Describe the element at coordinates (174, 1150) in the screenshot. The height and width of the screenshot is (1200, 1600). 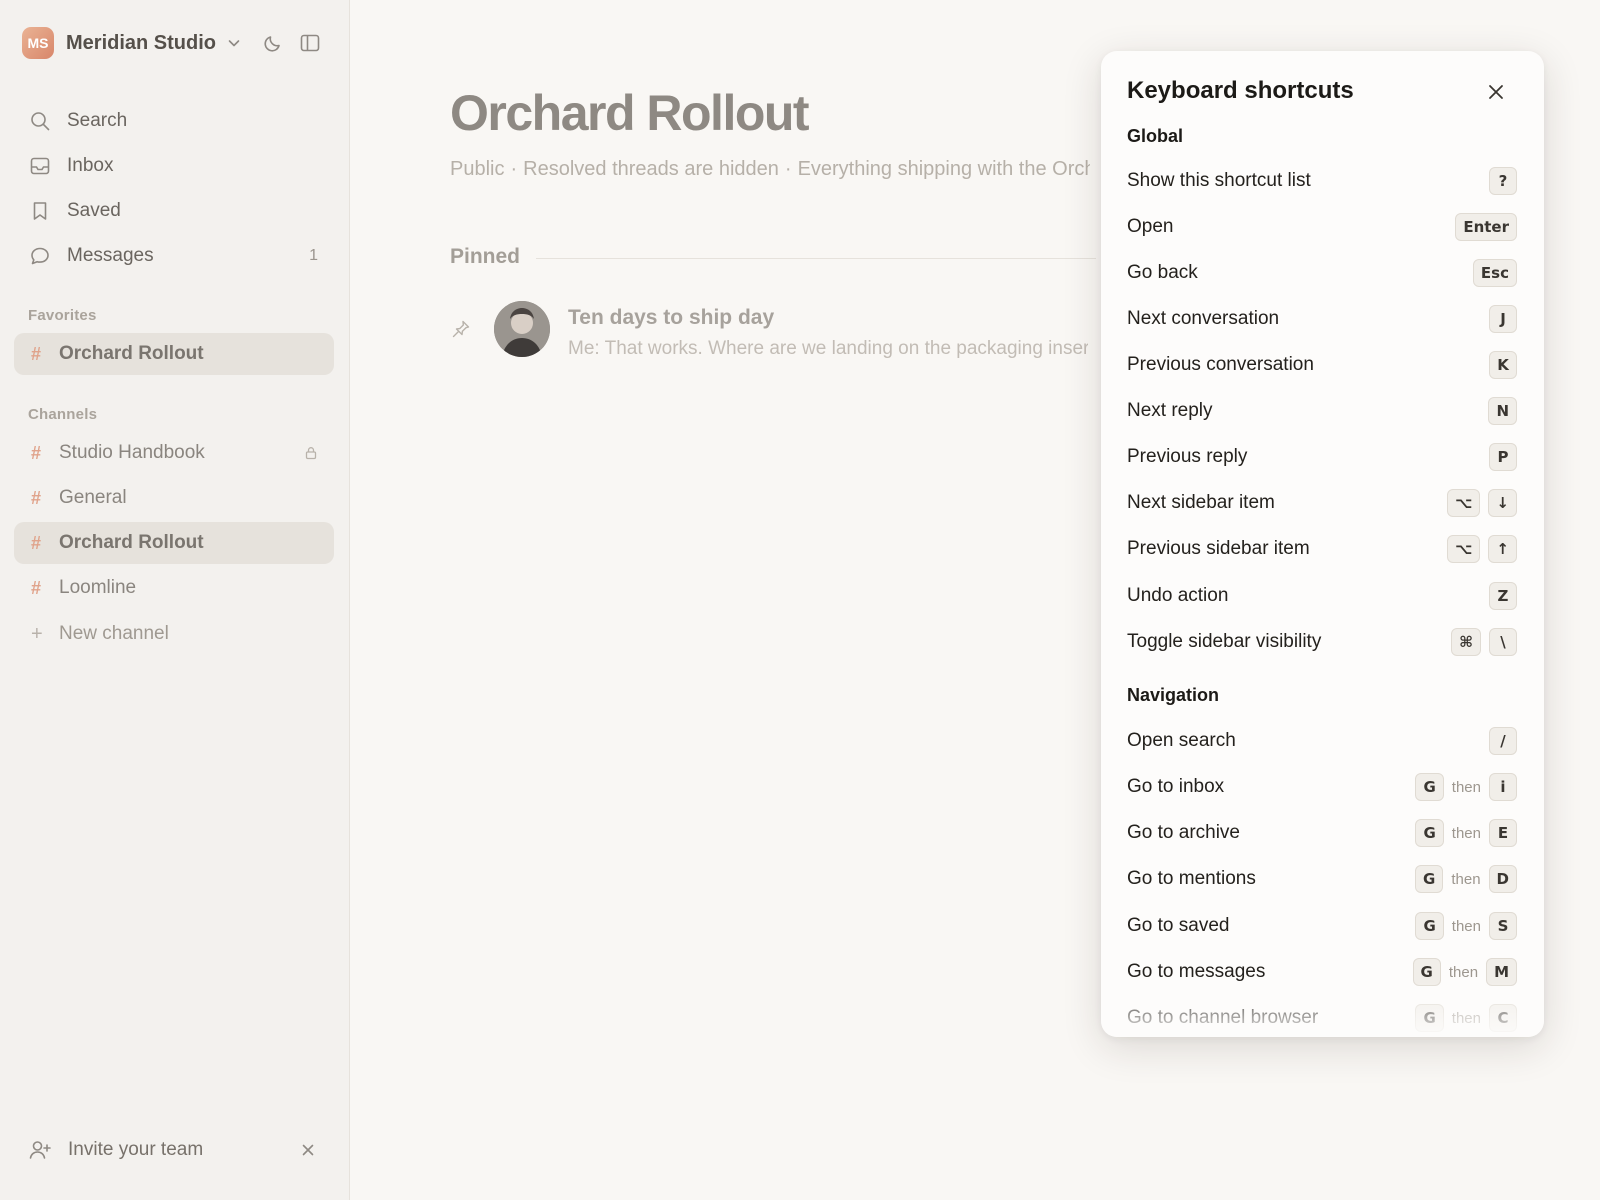
I see `invite-team-button: Invite your team` at that location.